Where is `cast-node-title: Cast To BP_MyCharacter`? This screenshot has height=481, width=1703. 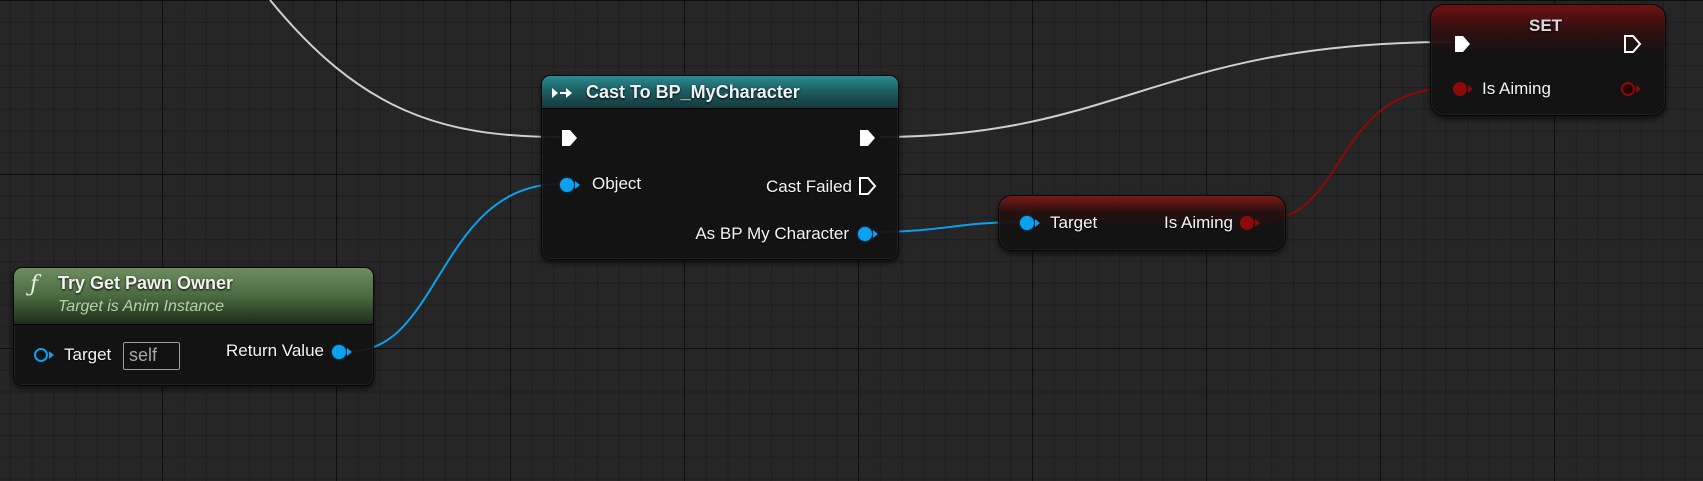
cast-node-title: Cast To BP_MyCharacter is located at coordinates (693, 92).